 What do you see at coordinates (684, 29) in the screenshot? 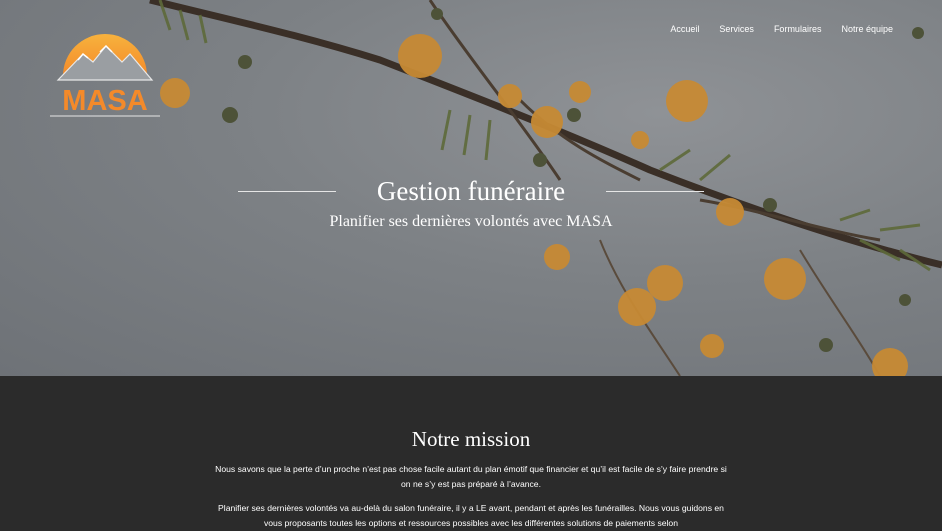
I see `nav-accueil: Accueil` at bounding box center [684, 29].